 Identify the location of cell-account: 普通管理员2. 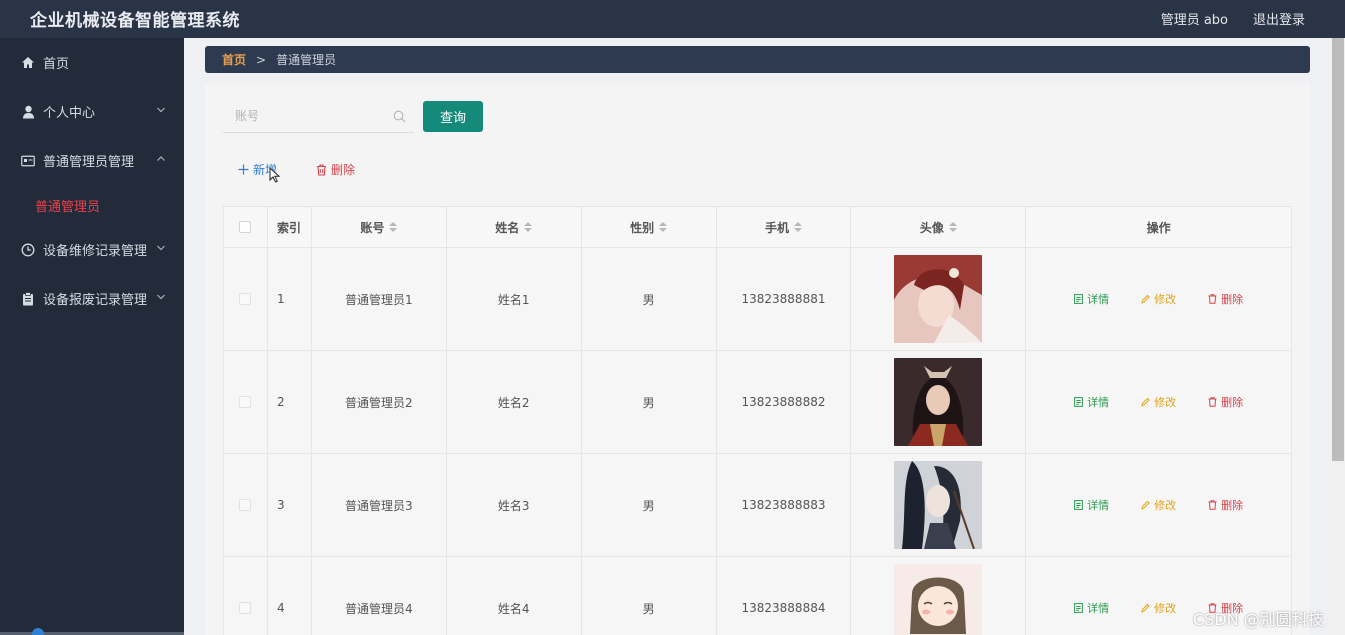
(379, 402).